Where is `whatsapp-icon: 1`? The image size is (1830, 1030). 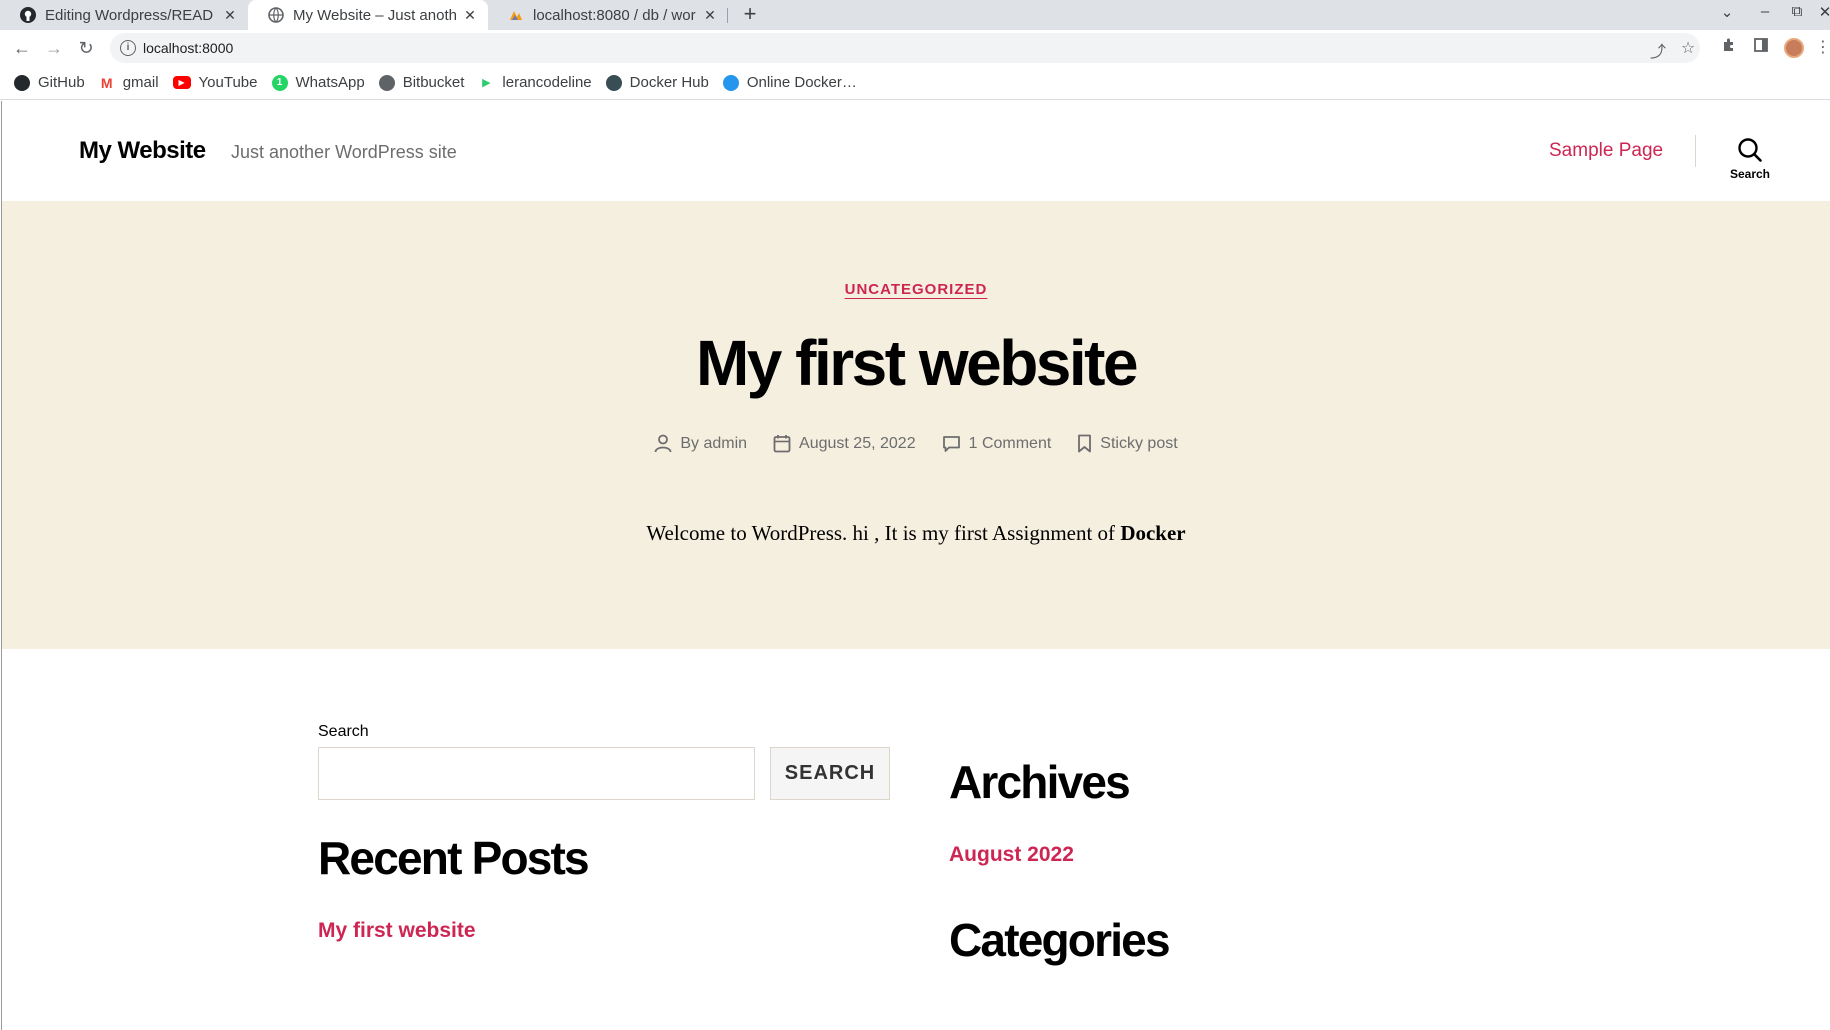
whatsapp-icon: 1 is located at coordinates (279, 82).